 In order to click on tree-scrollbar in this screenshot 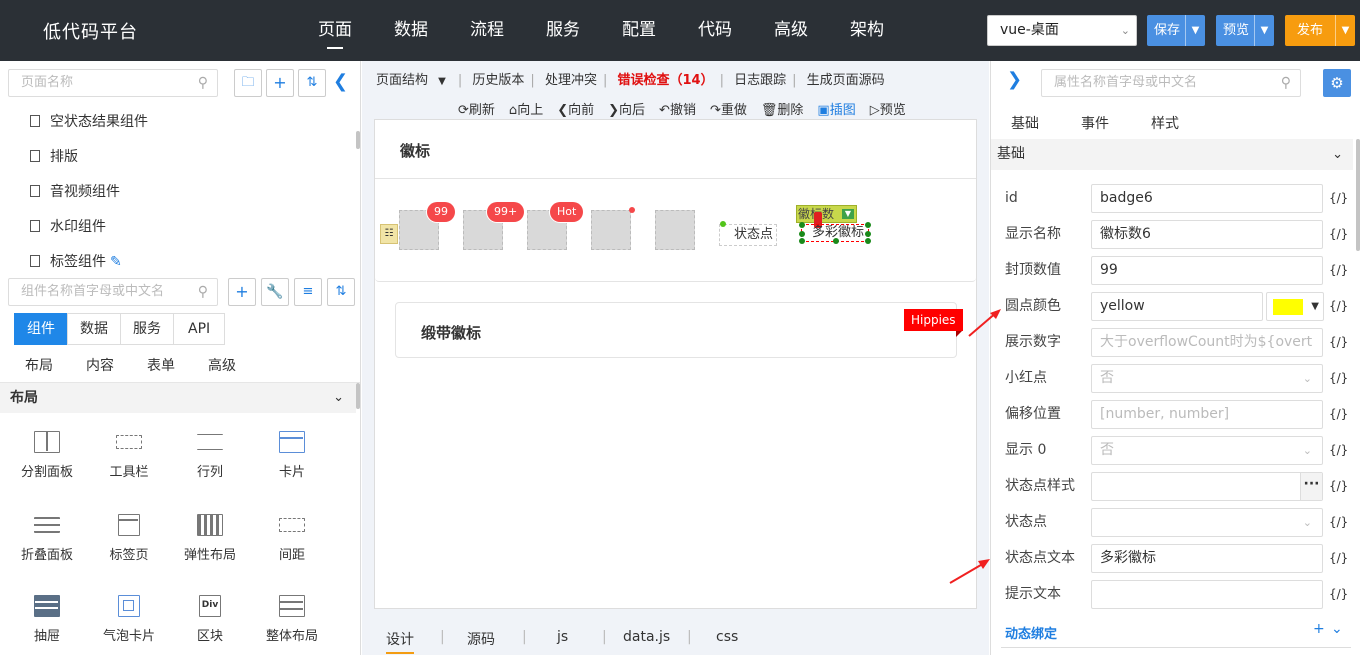, I will do `click(358, 140)`.